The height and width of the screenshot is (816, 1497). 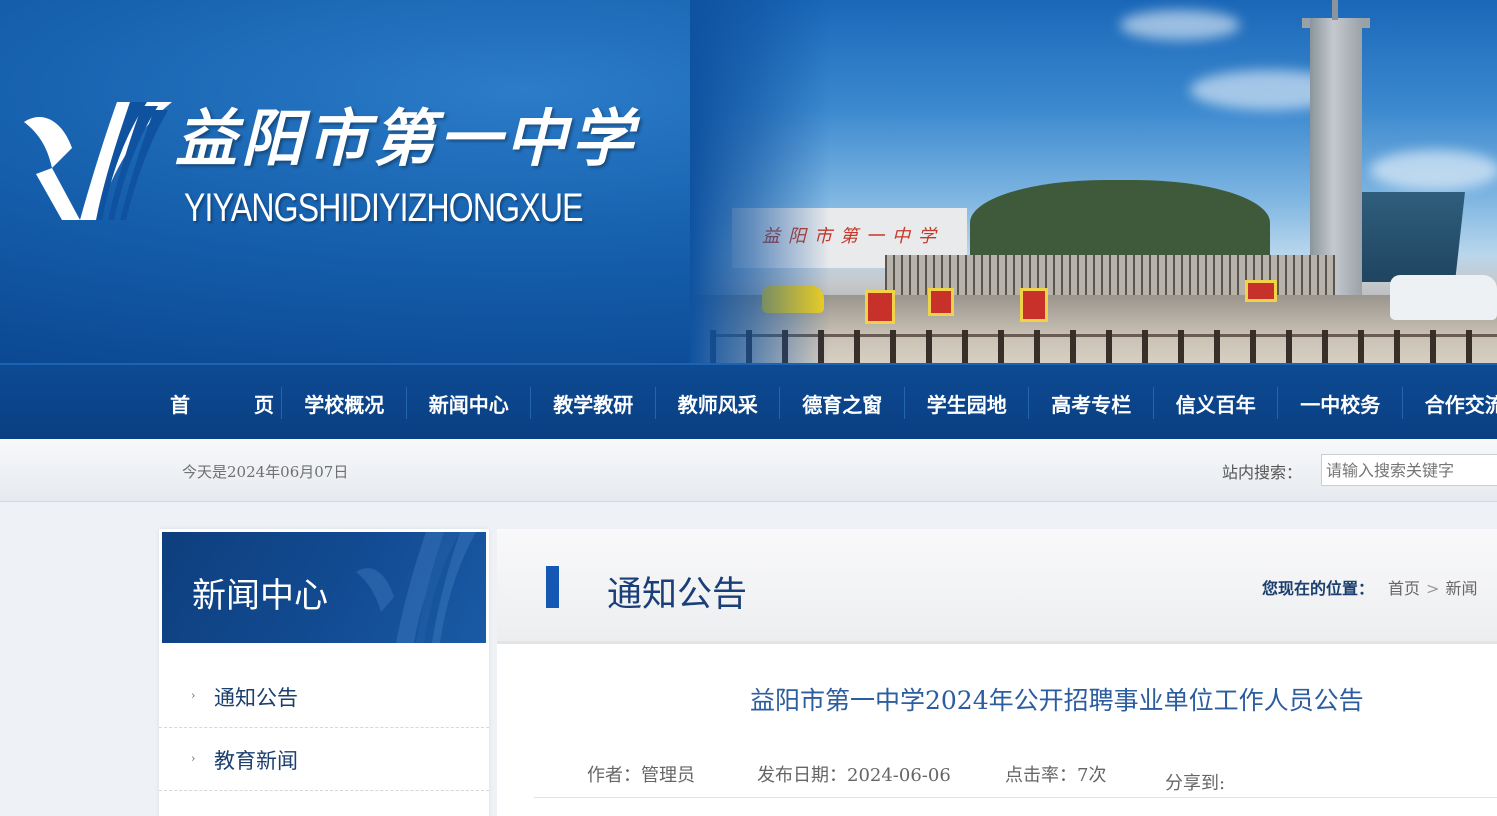 I want to click on share-label: 分享到:, so click(x=1195, y=783).